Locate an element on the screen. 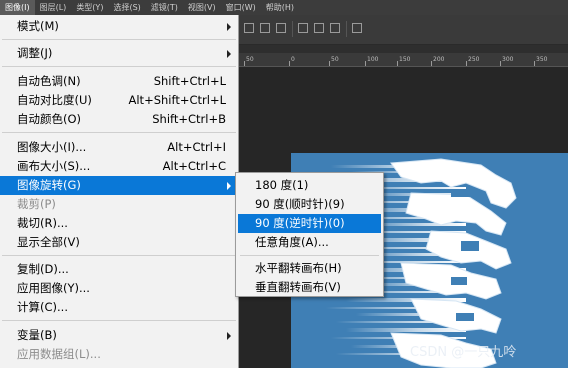 The image size is (568, 368). menu-item-label: 自动色调(N) is located at coordinates (49, 81).